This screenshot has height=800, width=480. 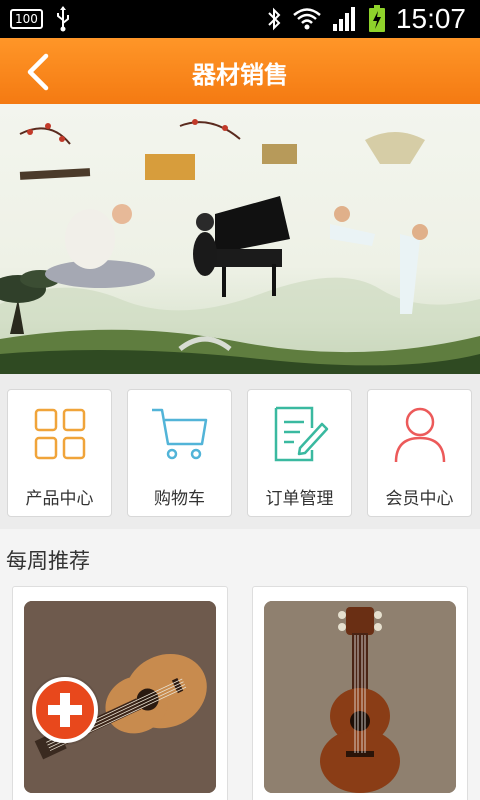 I want to click on menu-item-label: 会员中心, so click(x=419, y=499).